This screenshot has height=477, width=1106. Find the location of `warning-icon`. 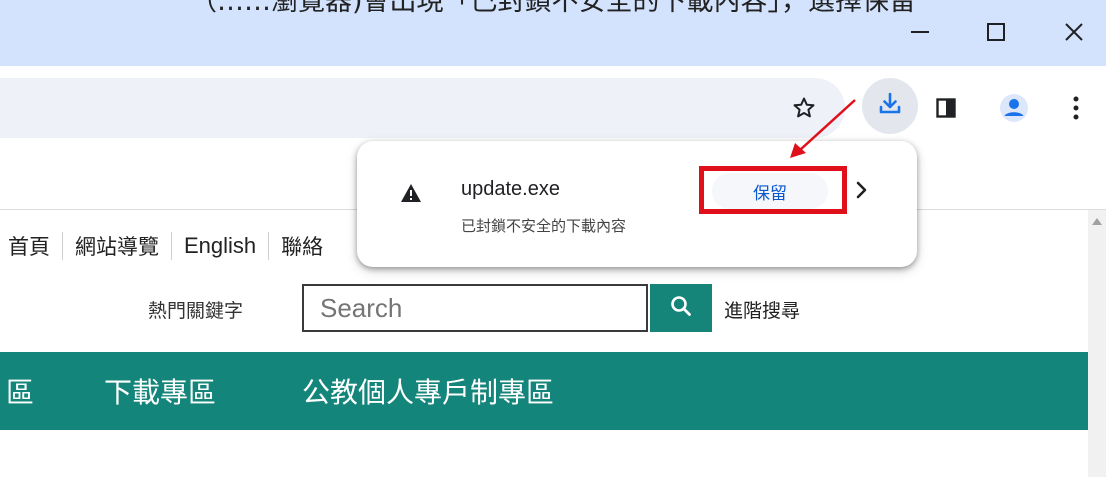

warning-icon is located at coordinates (411, 195).